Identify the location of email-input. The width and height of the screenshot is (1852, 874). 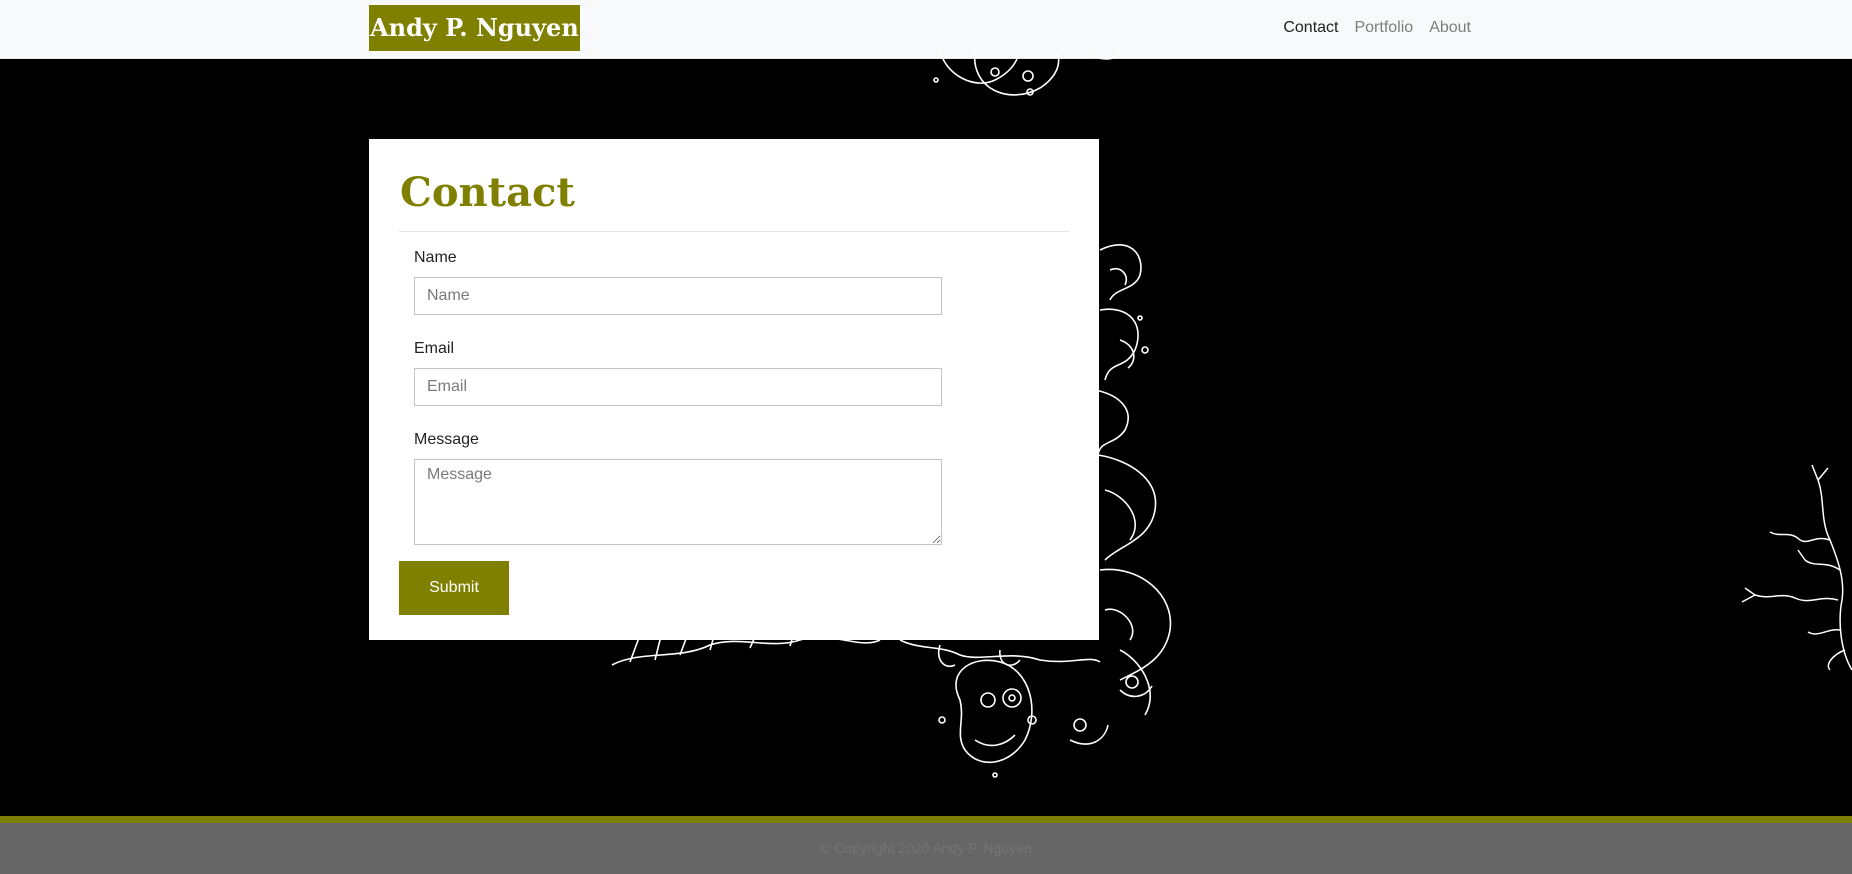
(678, 387).